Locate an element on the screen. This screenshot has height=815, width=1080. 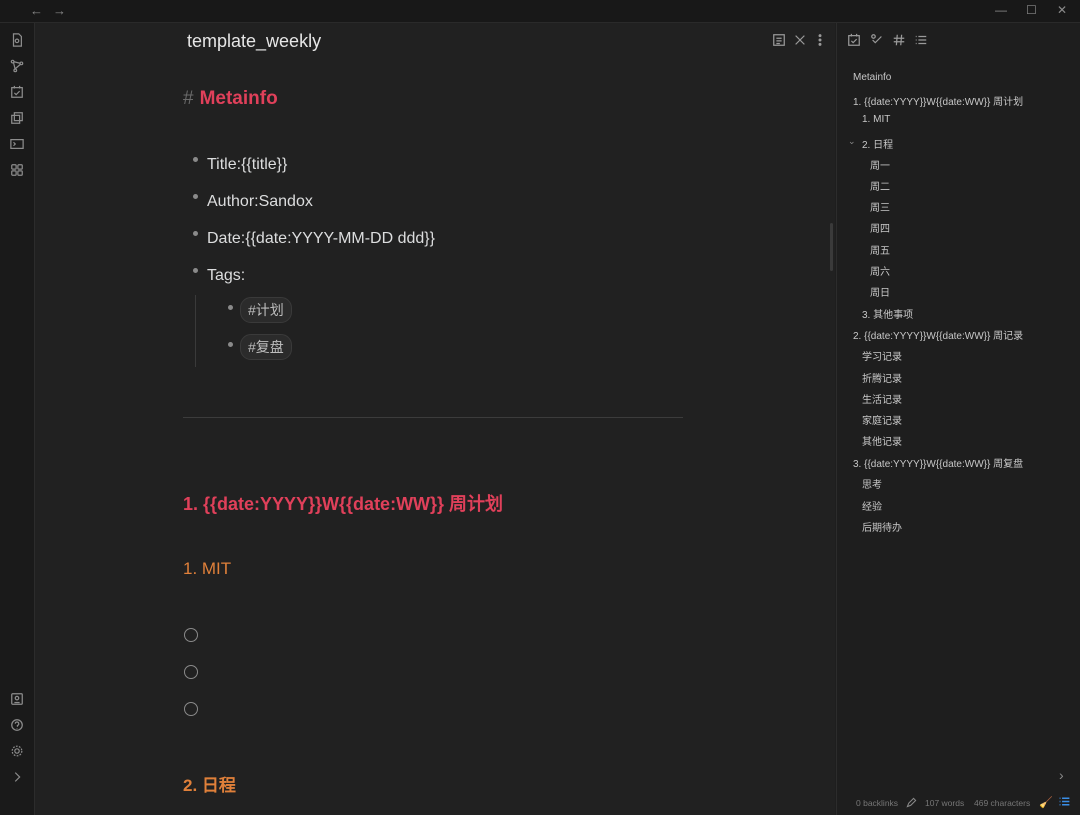
grid-icon is located at coordinates (17, 170).